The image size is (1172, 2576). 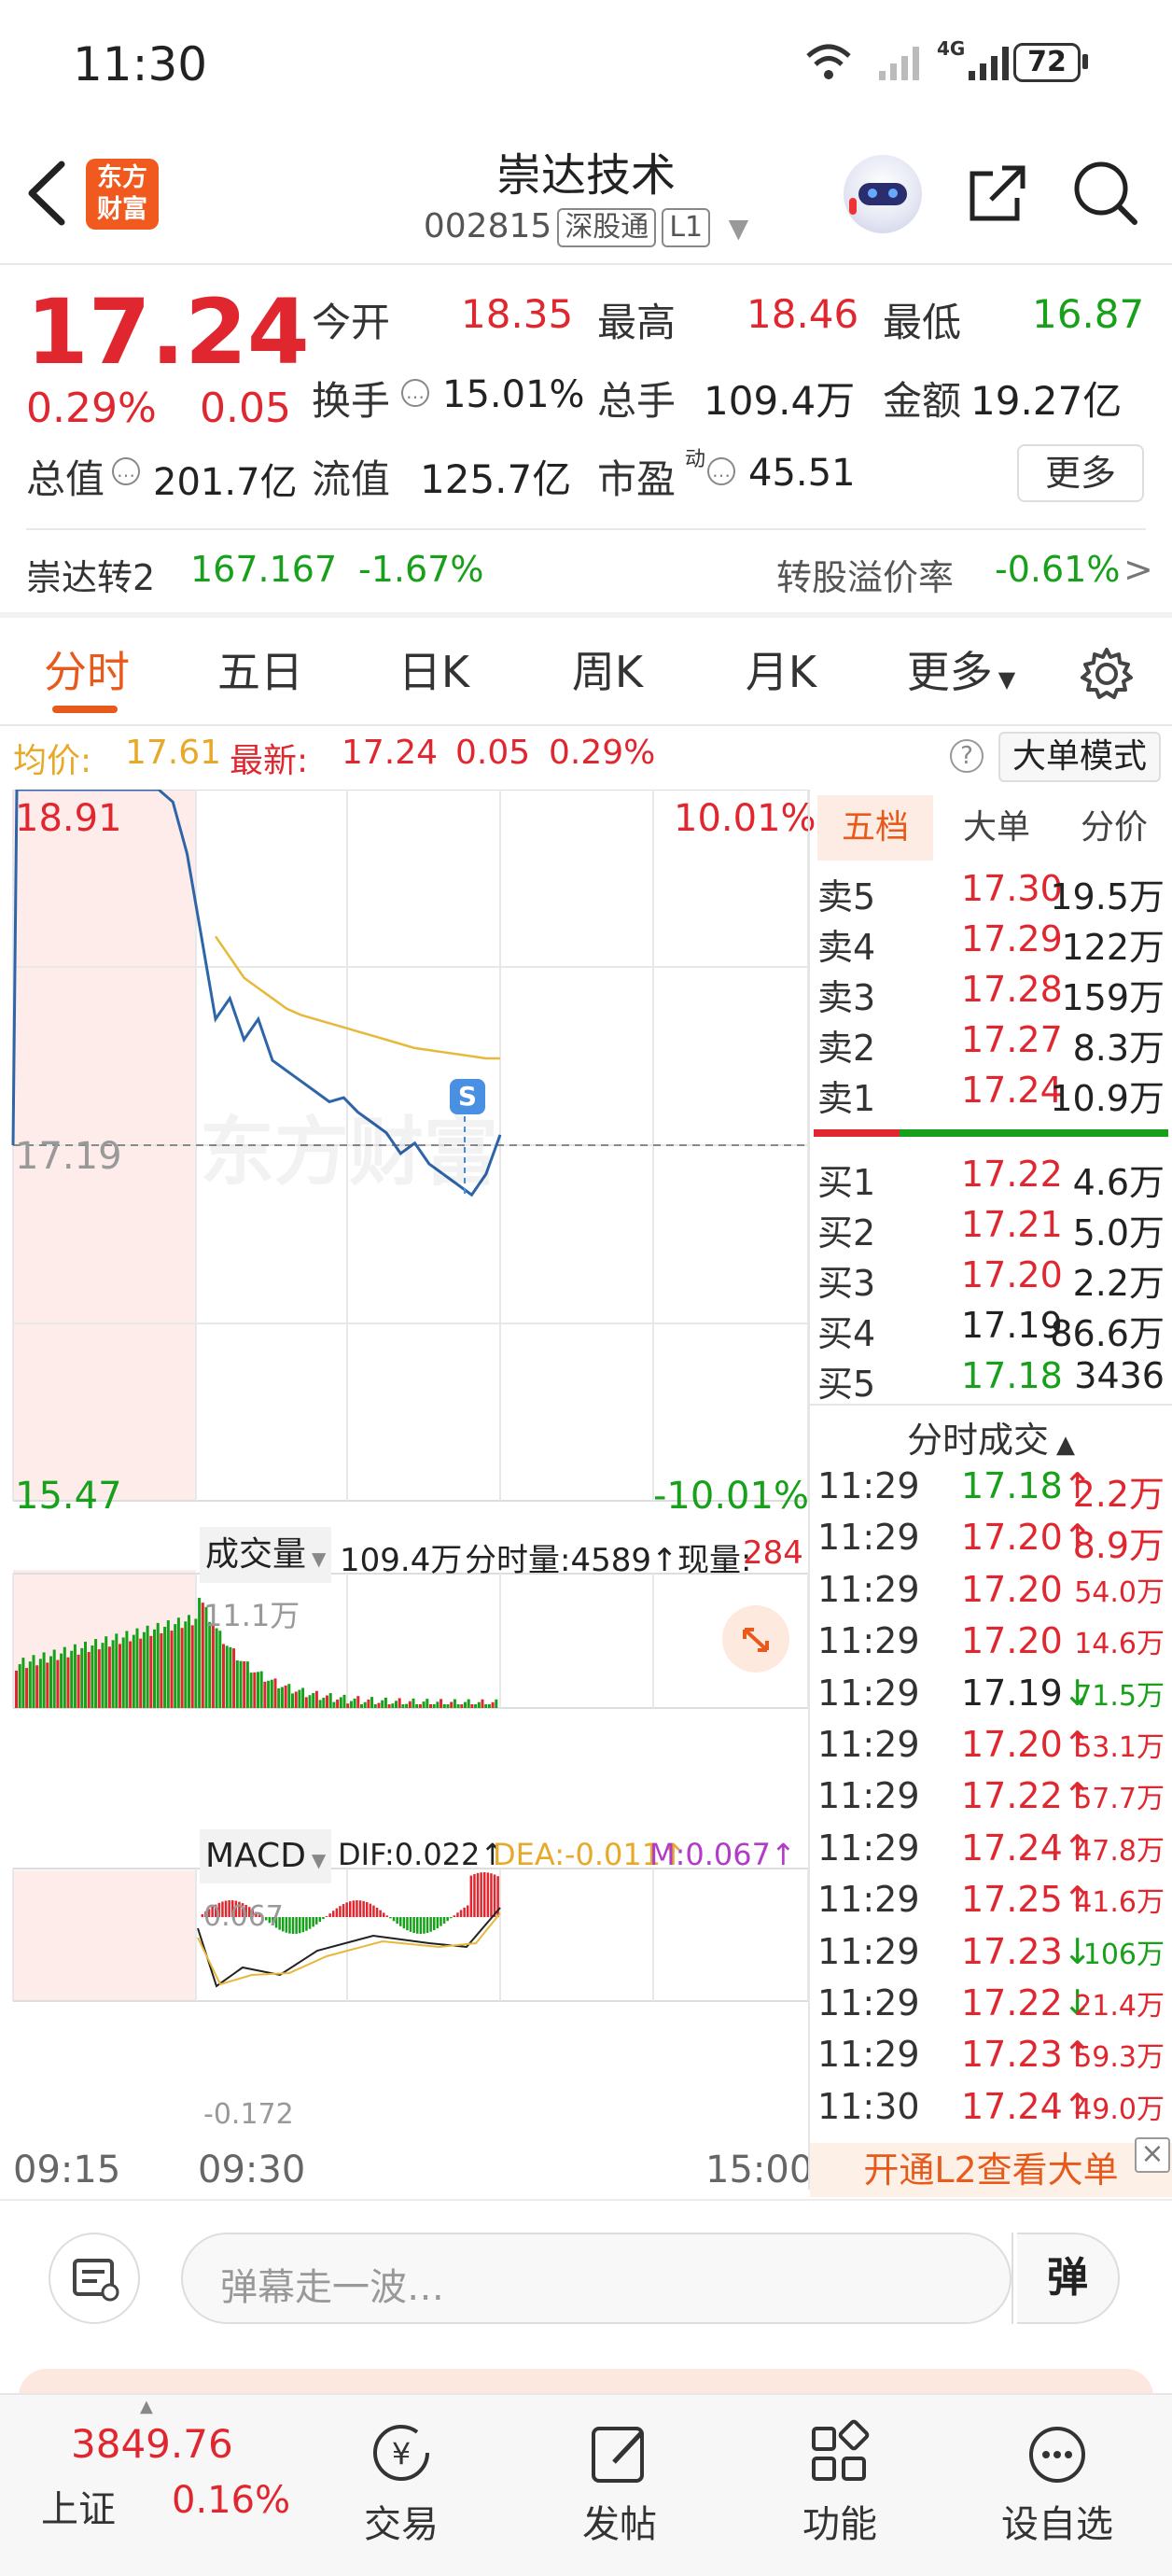 What do you see at coordinates (1105, 193) in the screenshot?
I see `search-icon` at bounding box center [1105, 193].